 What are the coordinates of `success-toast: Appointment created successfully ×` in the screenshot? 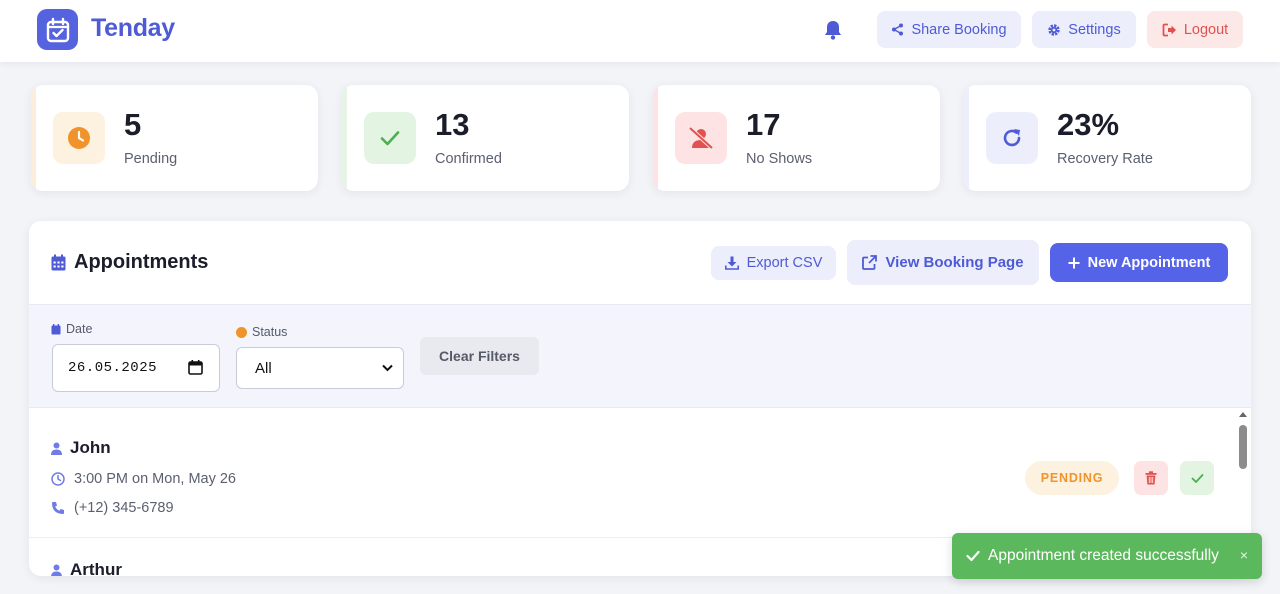 It's located at (1107, 556).